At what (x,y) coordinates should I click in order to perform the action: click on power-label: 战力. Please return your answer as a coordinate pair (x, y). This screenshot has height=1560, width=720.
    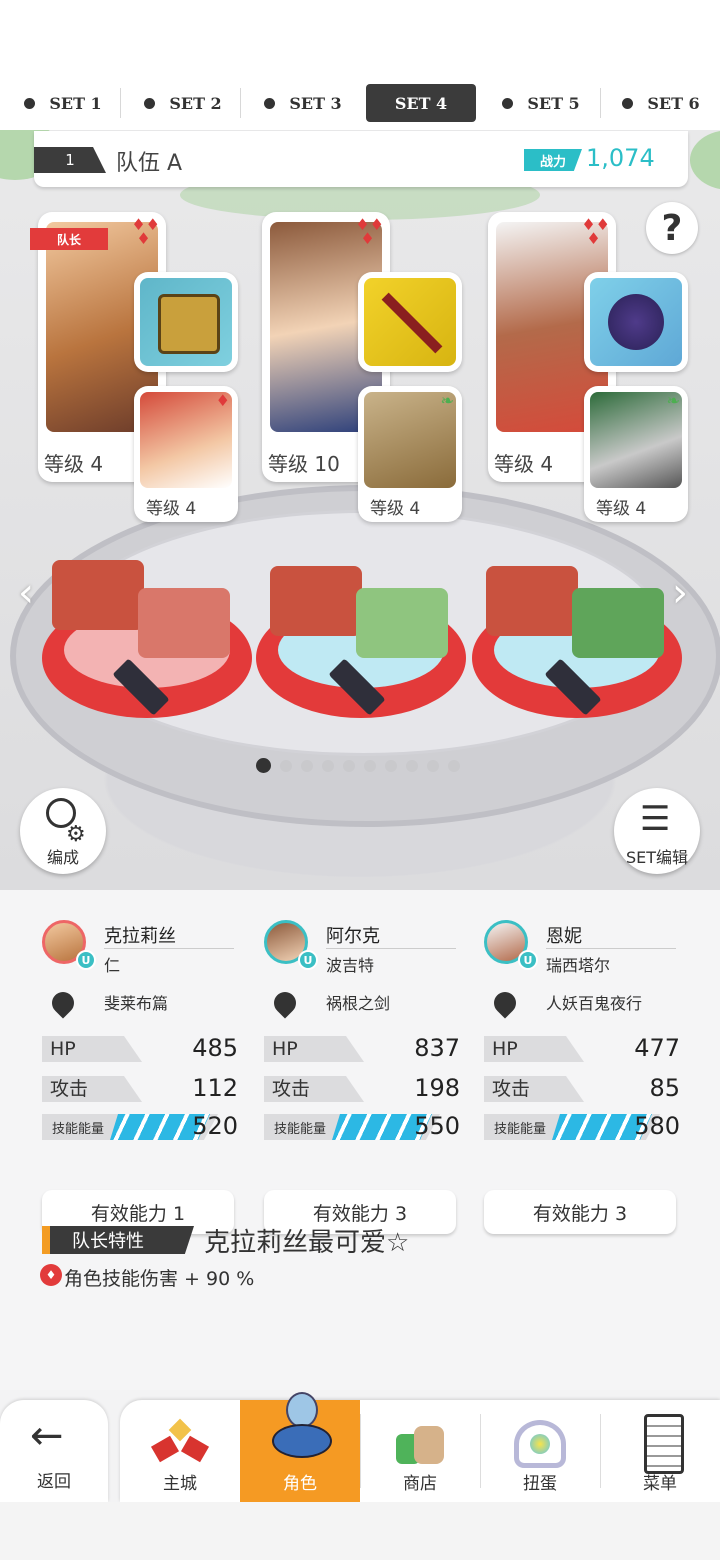
    Looking at the image, I should click on (553, 160).